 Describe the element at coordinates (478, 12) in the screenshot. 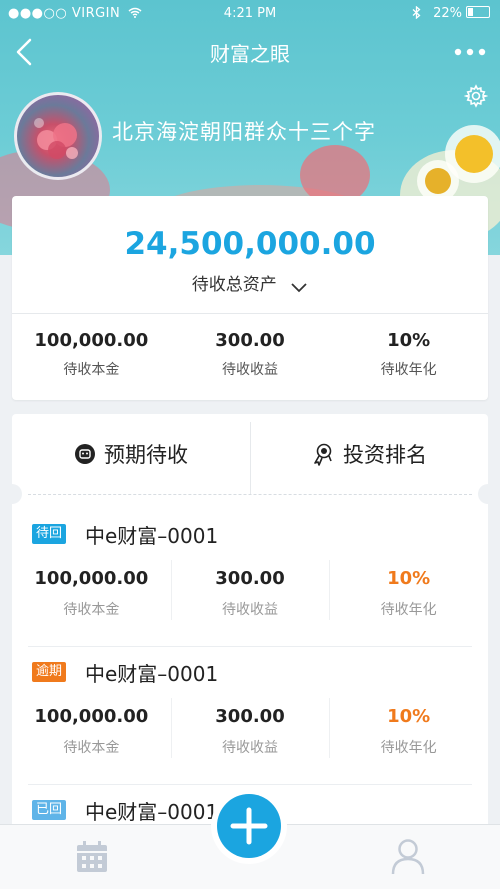

I see `battery-icon` at that location.